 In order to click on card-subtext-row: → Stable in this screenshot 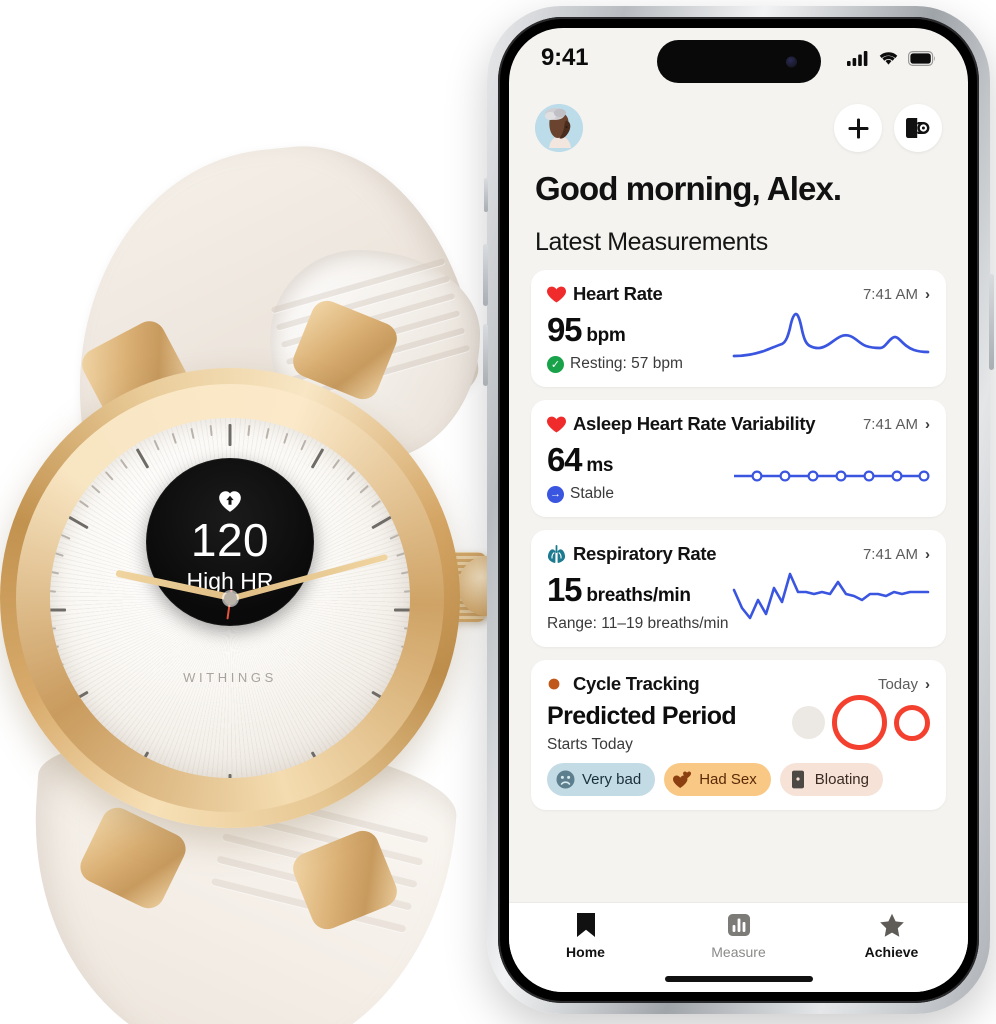, I will do `click(580, 494)`.